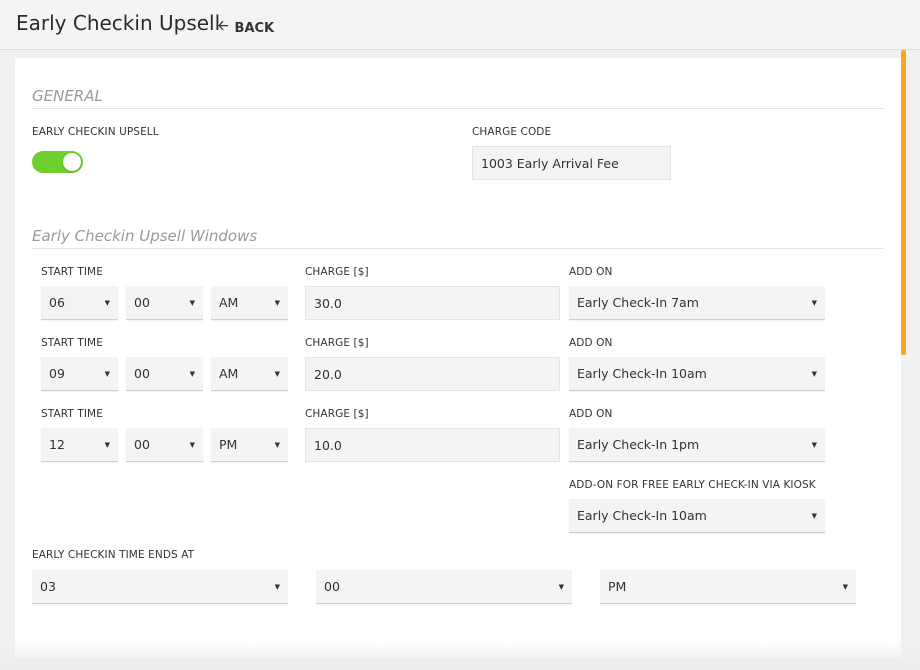  I want to click on add-on-select: Early Check-In 1pm ▼, so click(697, 445).